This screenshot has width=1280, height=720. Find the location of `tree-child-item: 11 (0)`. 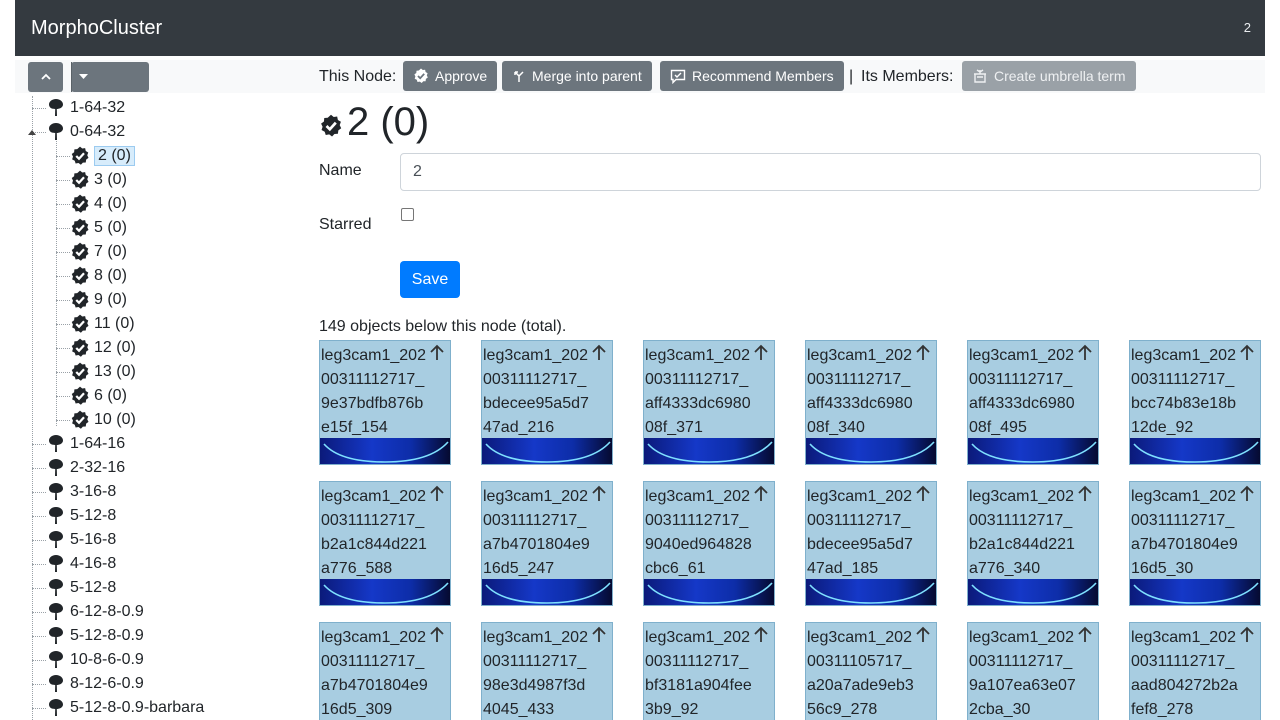

tree-child-item: 11 (0) is located at coordinates (95, 324).